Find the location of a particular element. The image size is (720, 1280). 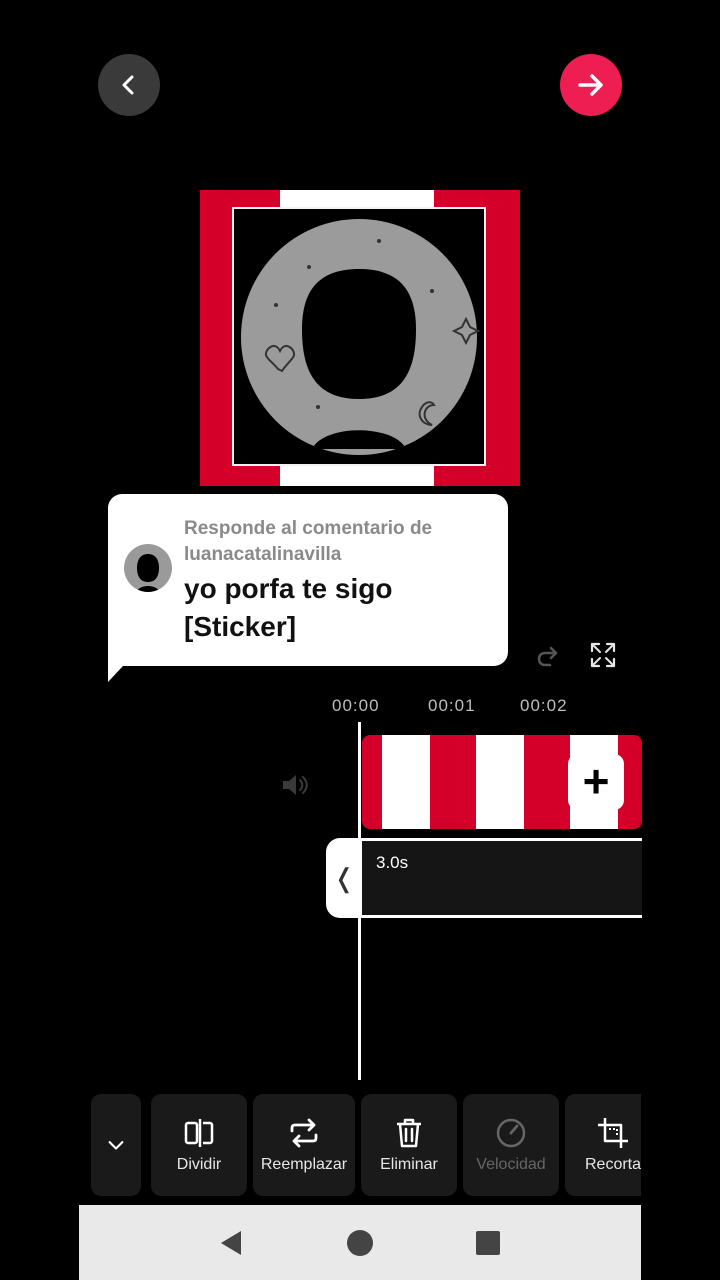

nav-back-icon is located at coordinates (231, 1243).